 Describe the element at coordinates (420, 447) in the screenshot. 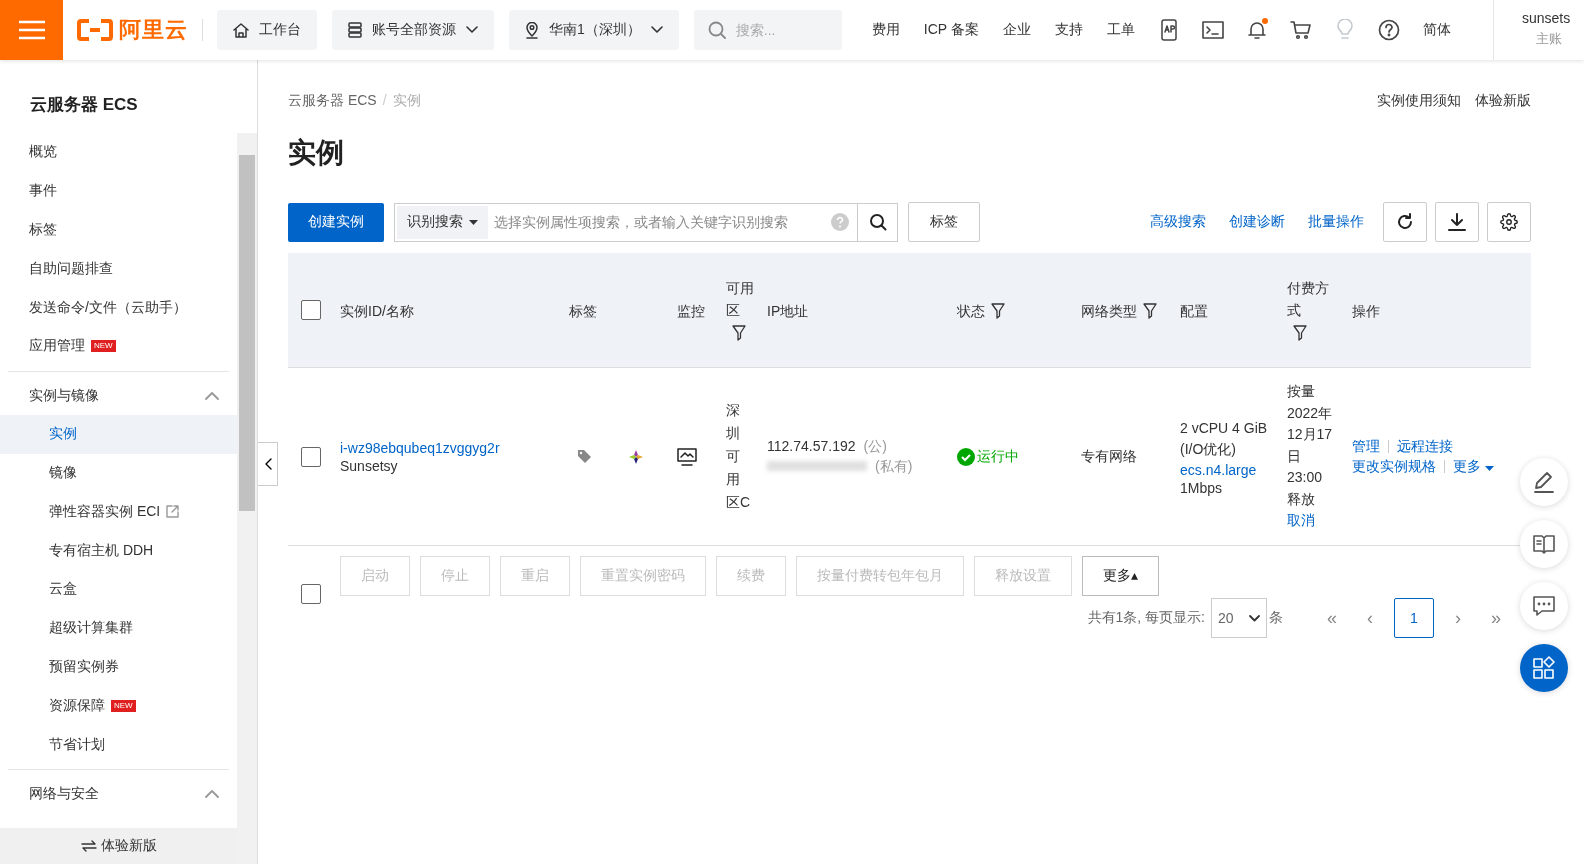

I see `instance-id-link: i-wz98ebqubeq1zvggyg2r` at that location.